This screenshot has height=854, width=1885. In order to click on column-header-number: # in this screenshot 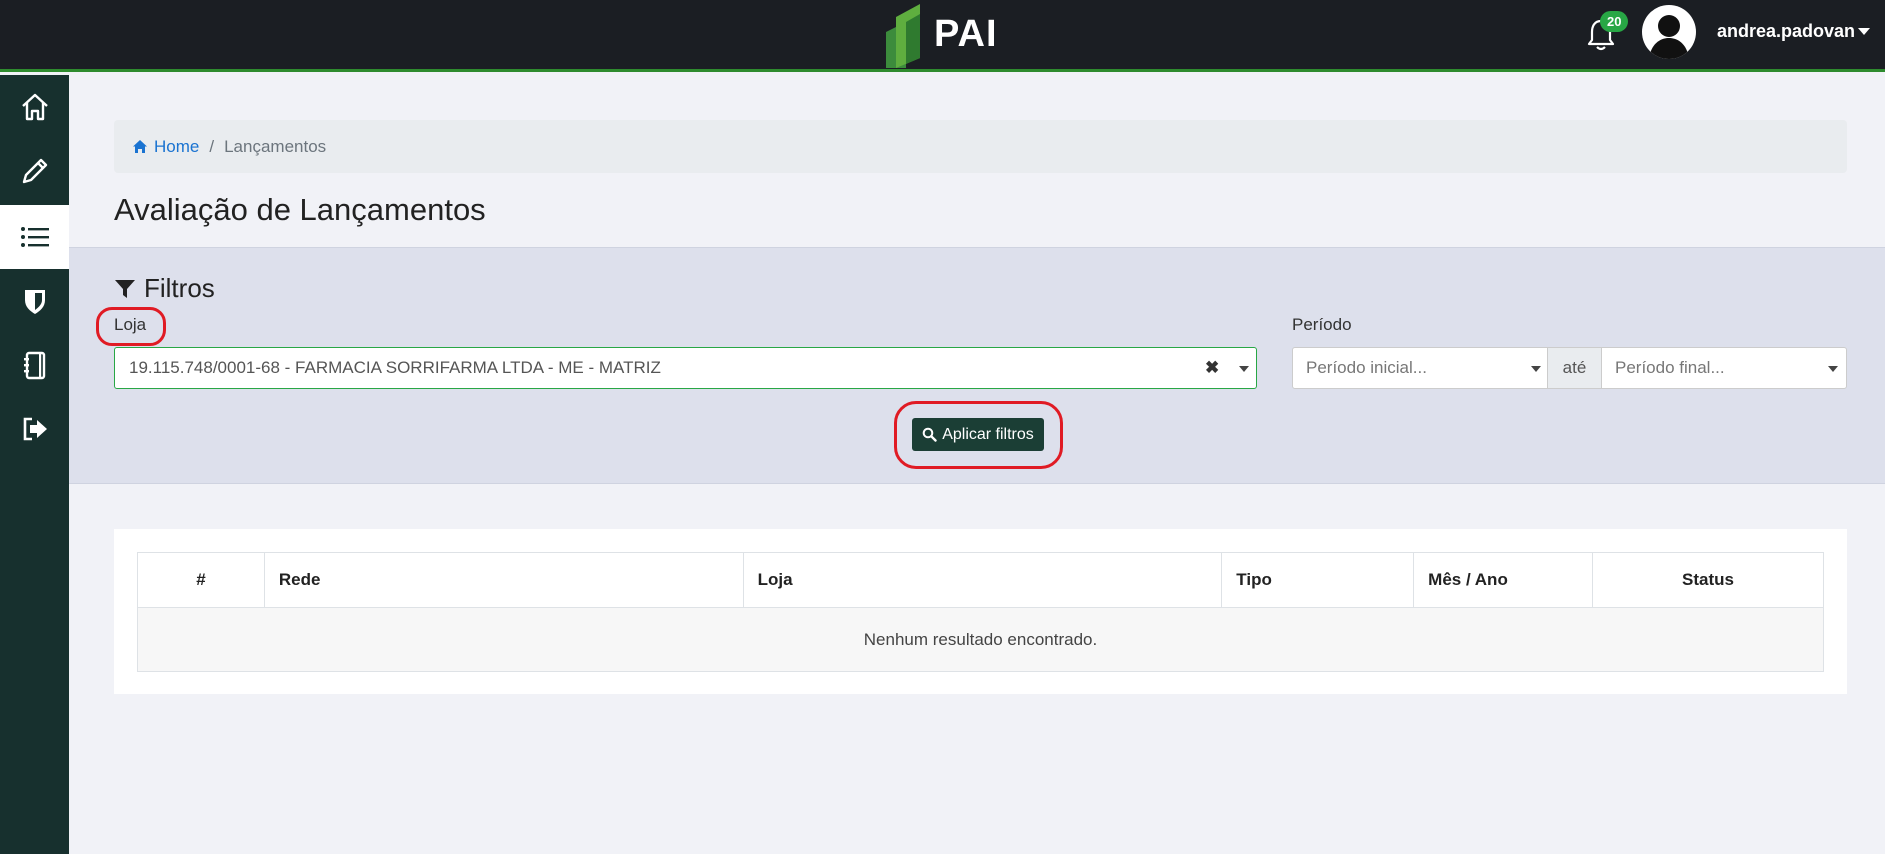, I will do `click(201, 580)`.